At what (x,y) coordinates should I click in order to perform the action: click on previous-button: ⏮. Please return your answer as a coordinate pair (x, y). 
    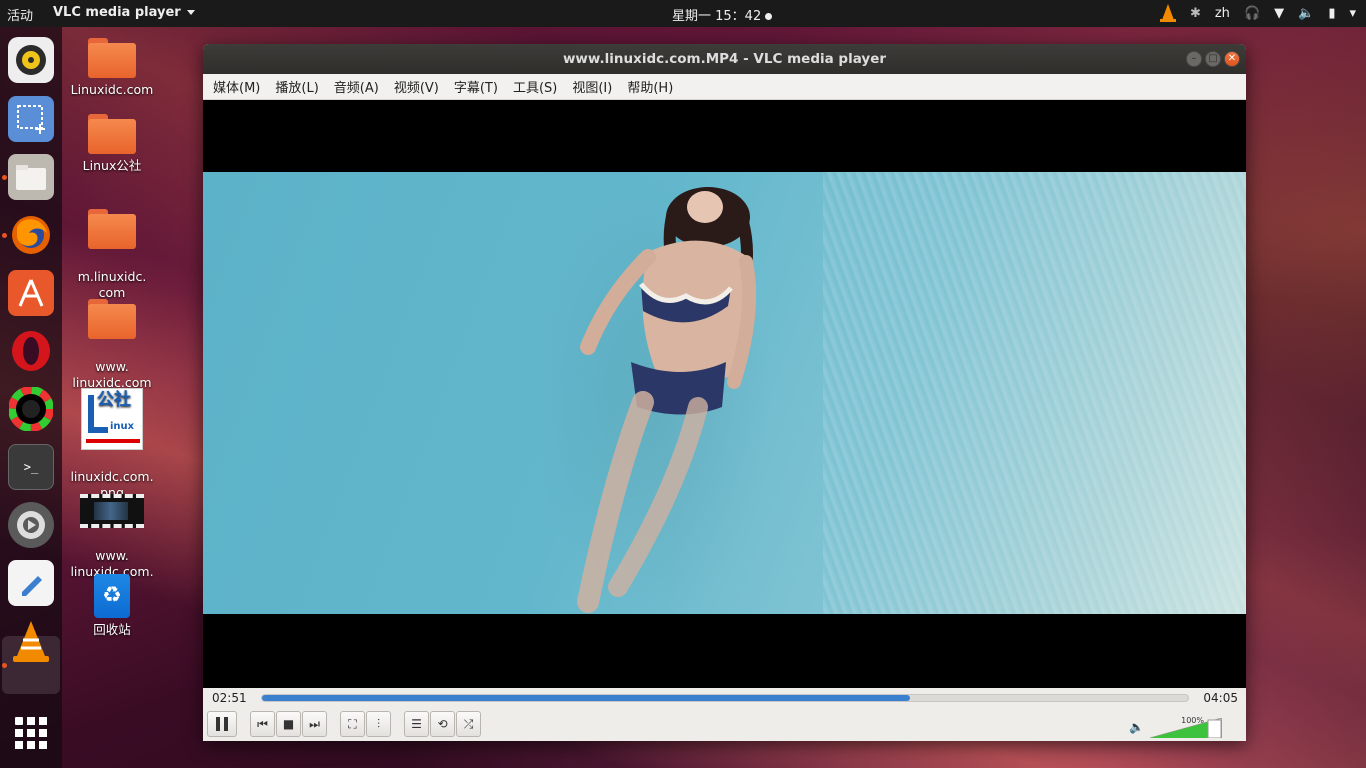
    Looking at the image, I should click on (262, 724).